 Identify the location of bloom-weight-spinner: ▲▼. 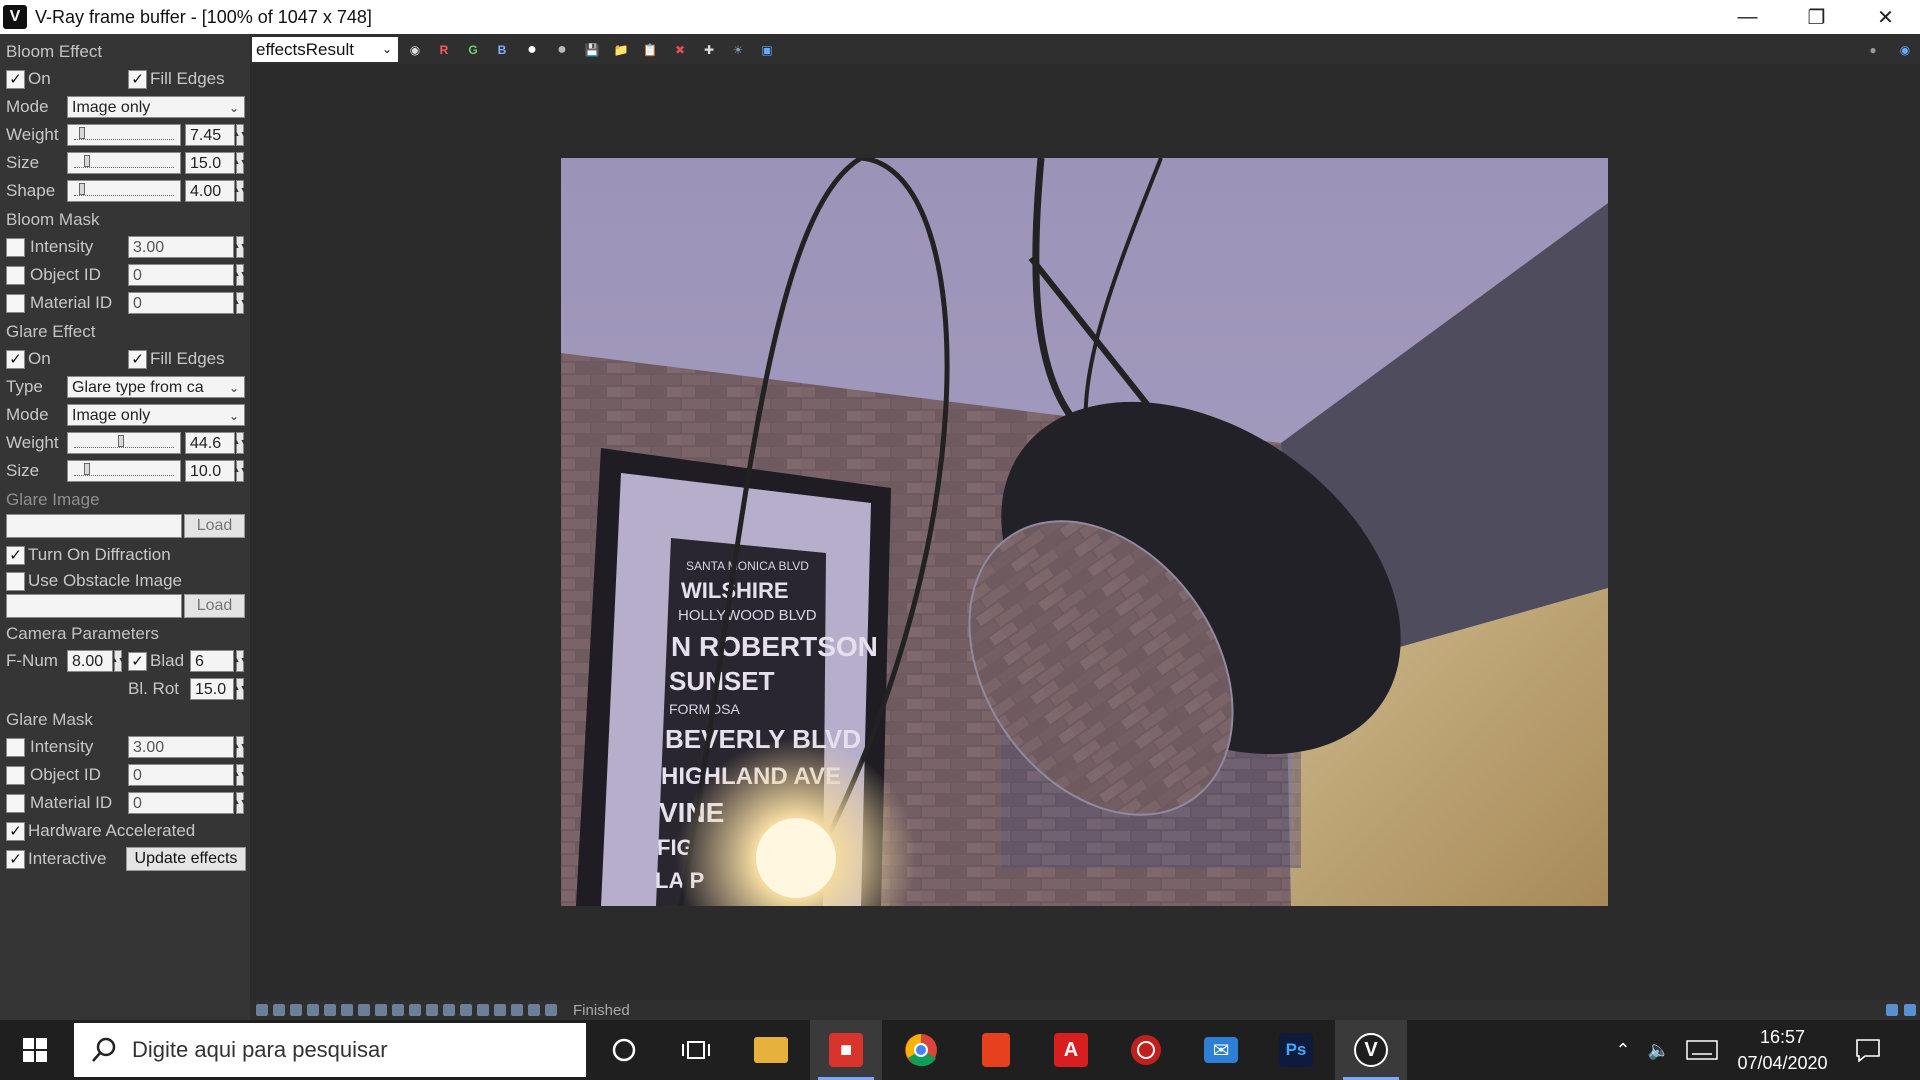
(240, 135).